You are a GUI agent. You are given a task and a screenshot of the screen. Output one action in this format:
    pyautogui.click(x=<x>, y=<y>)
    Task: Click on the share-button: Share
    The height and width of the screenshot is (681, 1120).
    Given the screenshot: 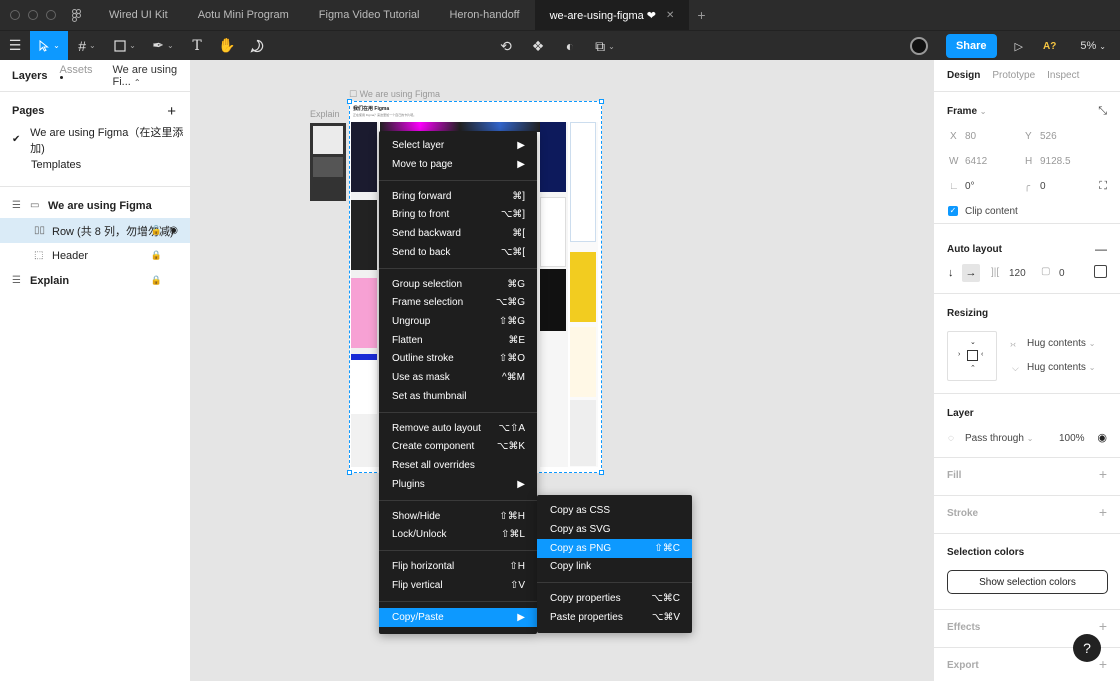 What is the action you would take?
    pyautogui.click(x=971, y=46)
    